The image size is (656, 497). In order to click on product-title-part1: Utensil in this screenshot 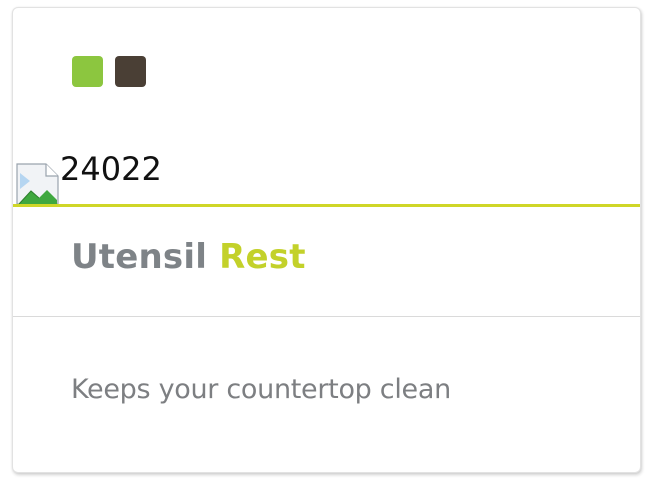, I will do `click(139, 257)`.